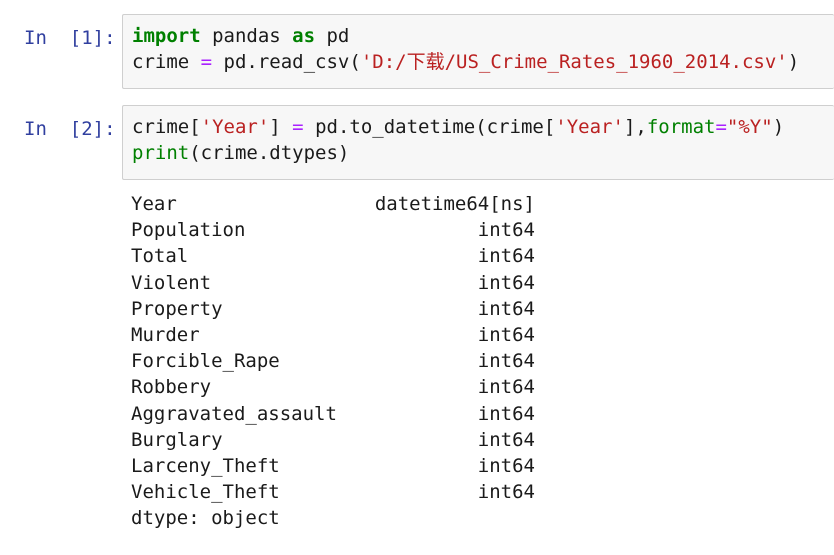 This screenshot has height=555, width=834. I want to click on column-name: Burglary, so click(177, 439).